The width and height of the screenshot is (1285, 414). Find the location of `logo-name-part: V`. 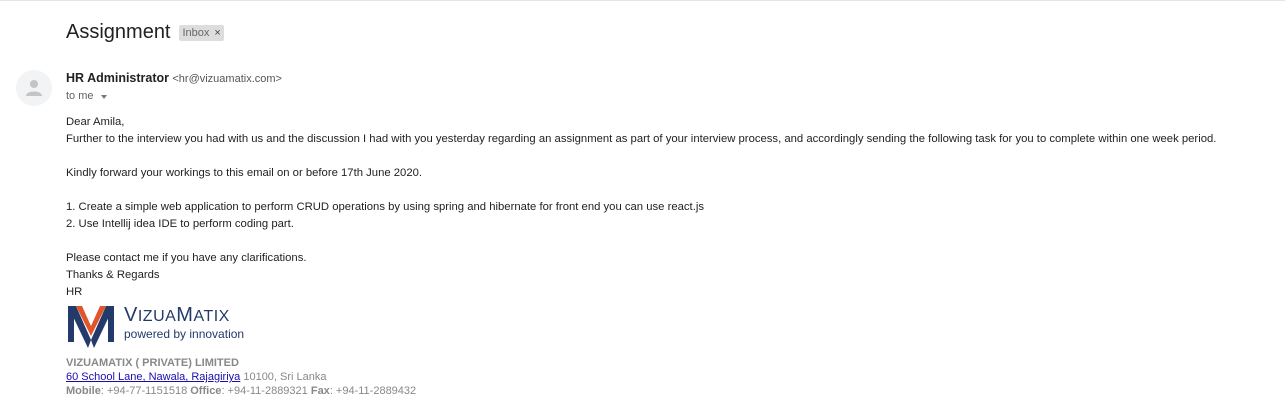

logo-name-part: V is located at coordinates (131, 315).